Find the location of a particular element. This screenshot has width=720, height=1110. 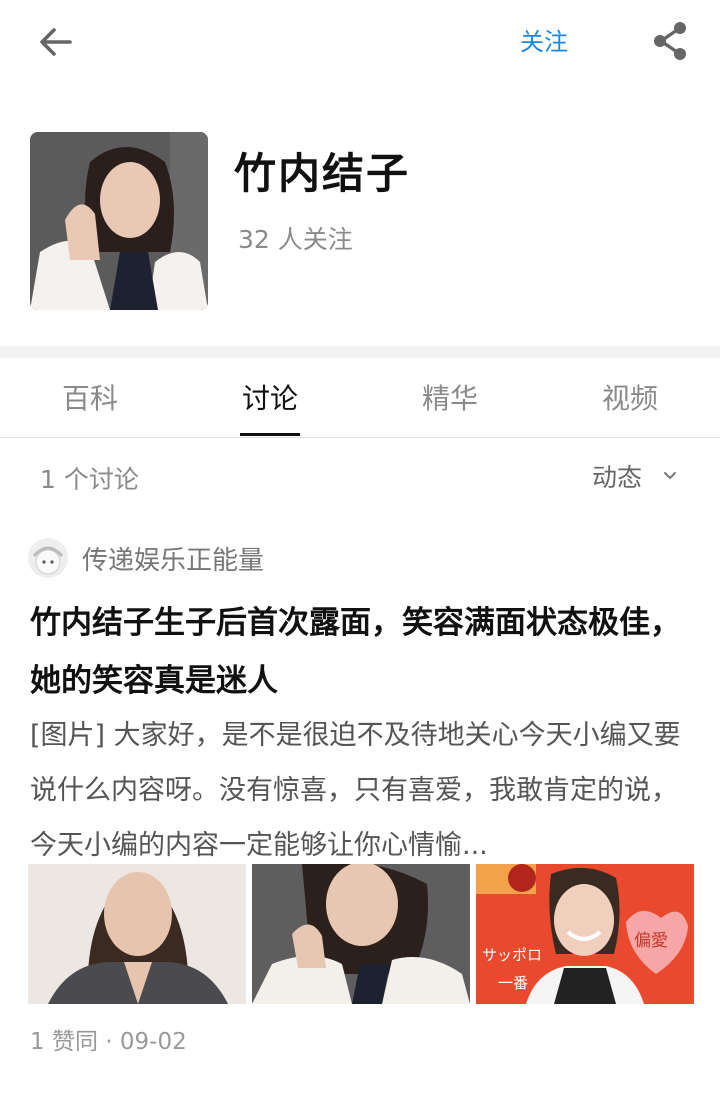

arrow-left-icon is located at coordinates (56, 42).